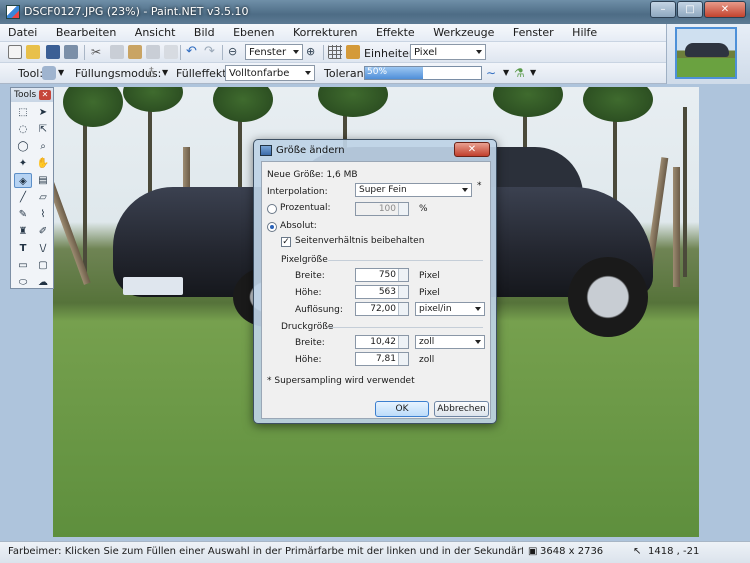 This screenshot has height=563, width=750. I want to click on zoom-select: Fenster, so click(274, 52).